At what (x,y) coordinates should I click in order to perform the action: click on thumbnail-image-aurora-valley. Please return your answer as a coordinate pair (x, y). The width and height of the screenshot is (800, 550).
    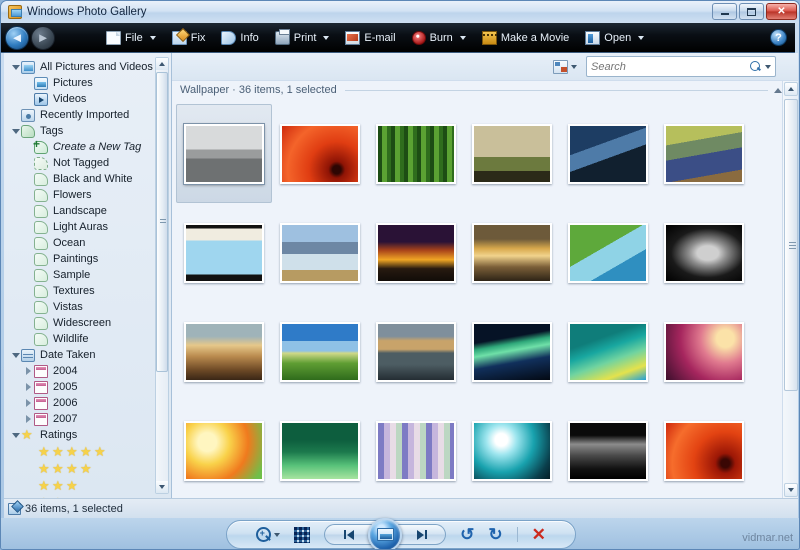
    Looking at the image, I should click on (512, 351).